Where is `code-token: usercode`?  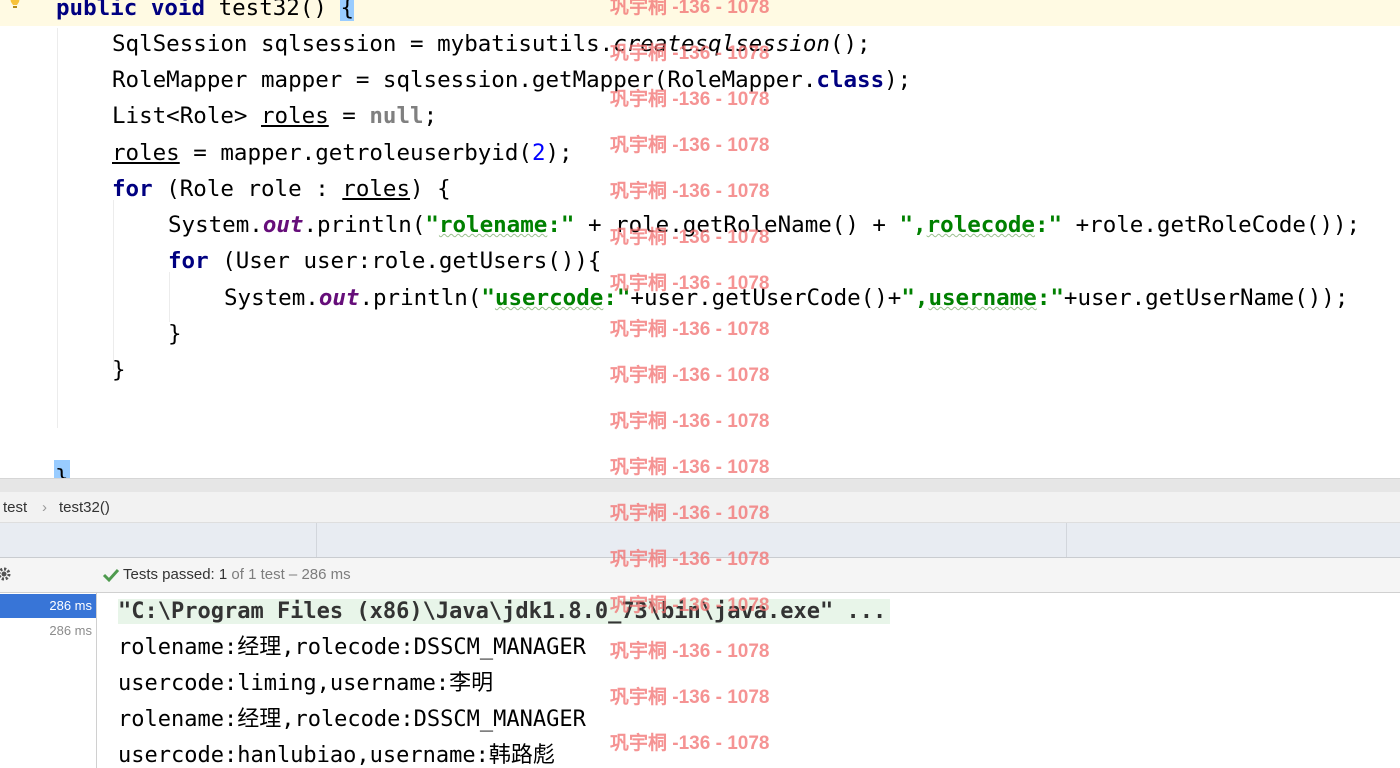
code-token: usercode is located at coordinates (549, 298).